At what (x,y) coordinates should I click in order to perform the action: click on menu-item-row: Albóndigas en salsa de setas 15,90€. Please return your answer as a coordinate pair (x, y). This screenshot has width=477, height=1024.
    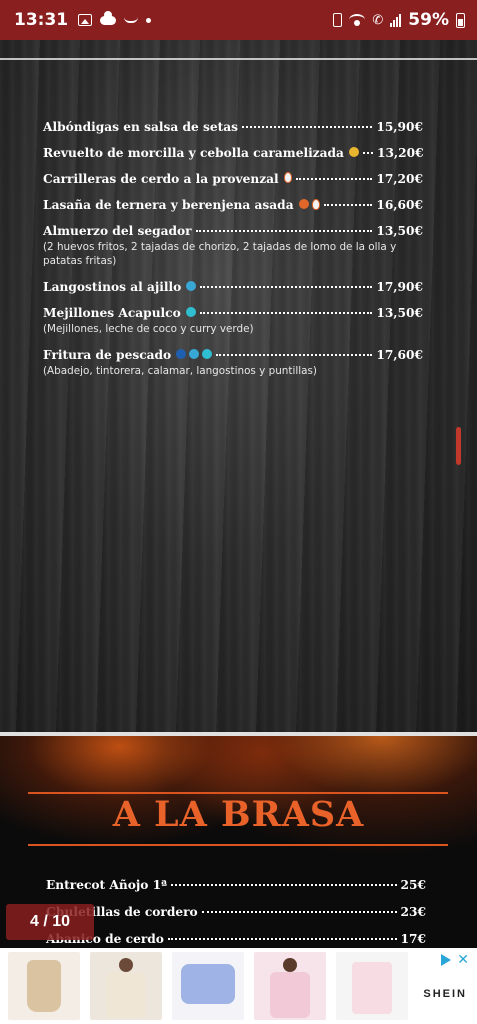
    Looking at the image, I should click on (233, 127).